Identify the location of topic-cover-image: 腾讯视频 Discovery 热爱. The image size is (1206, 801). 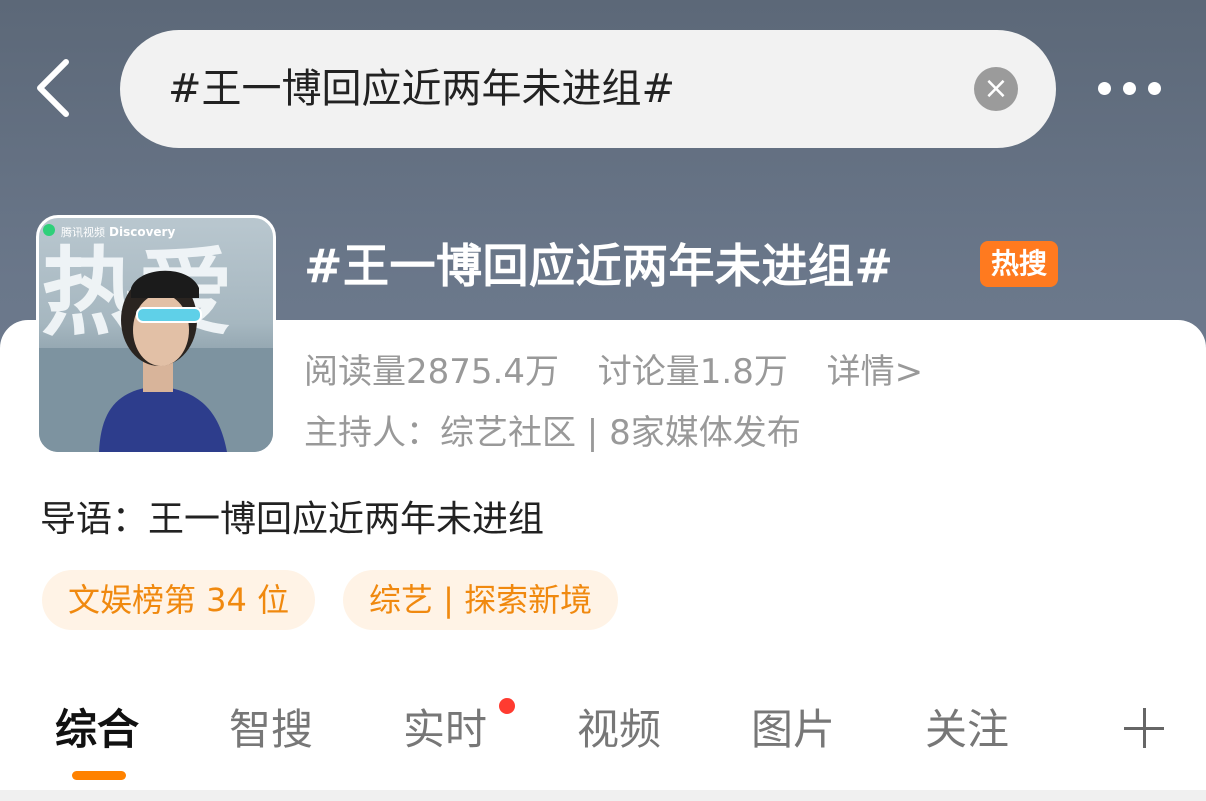
(156, 335).